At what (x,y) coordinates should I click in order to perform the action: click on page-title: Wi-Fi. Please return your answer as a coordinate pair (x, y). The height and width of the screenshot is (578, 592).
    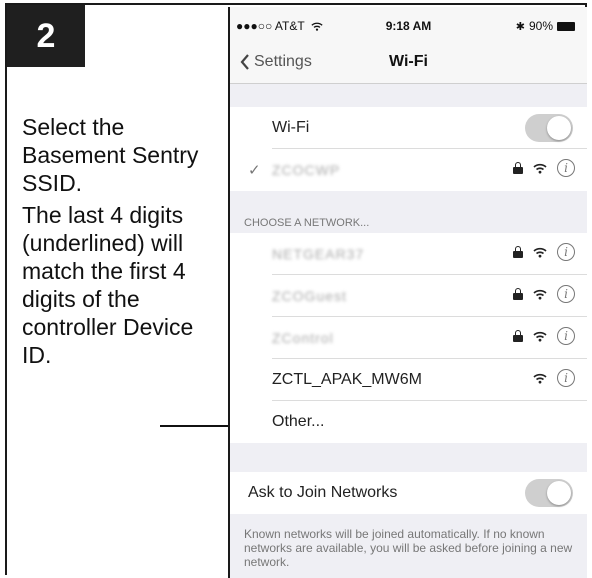
    Looking at the image, I should click on (408, 61).